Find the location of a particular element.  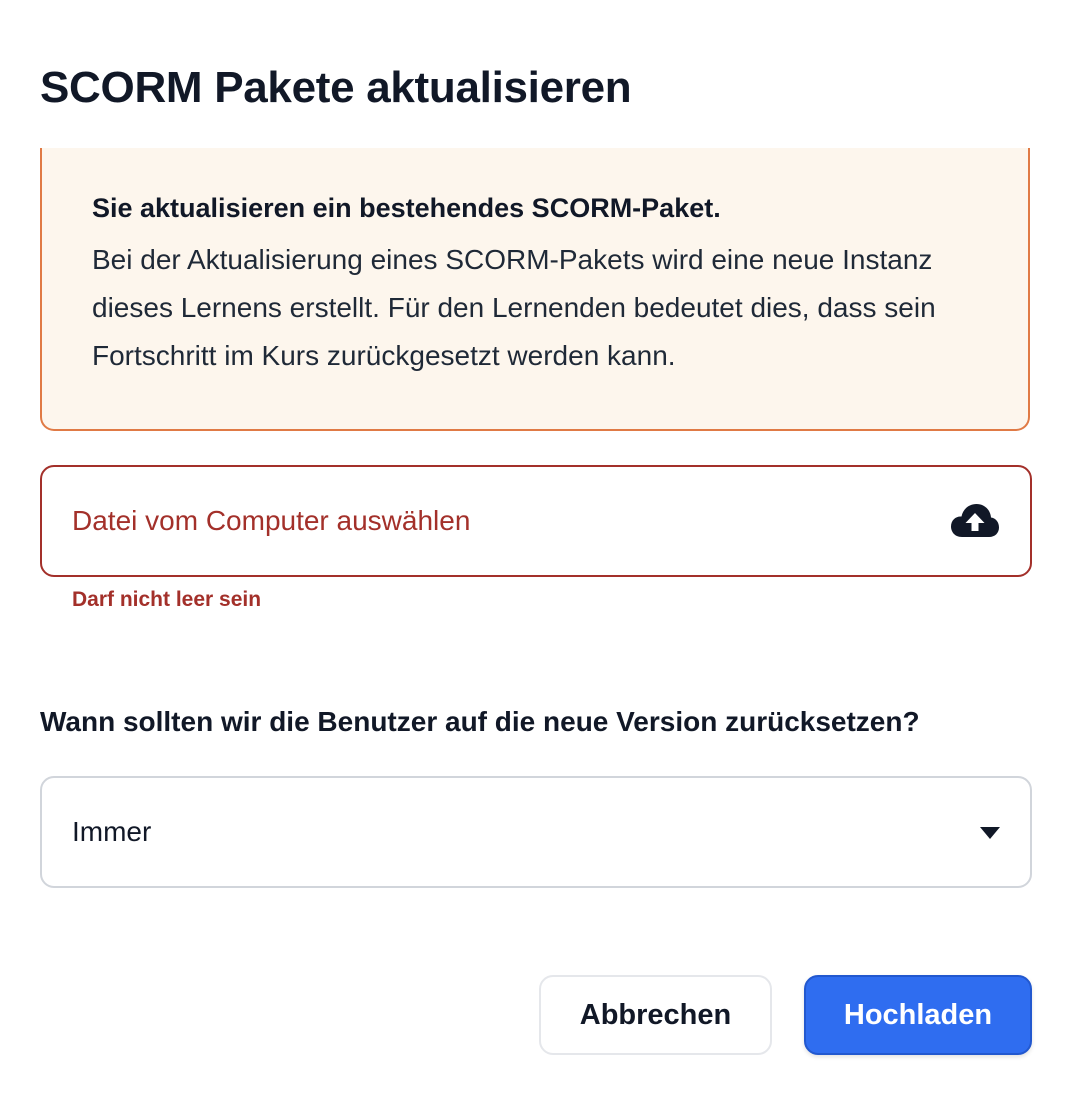

caret-down-icon is located at coordinates (990, 832).